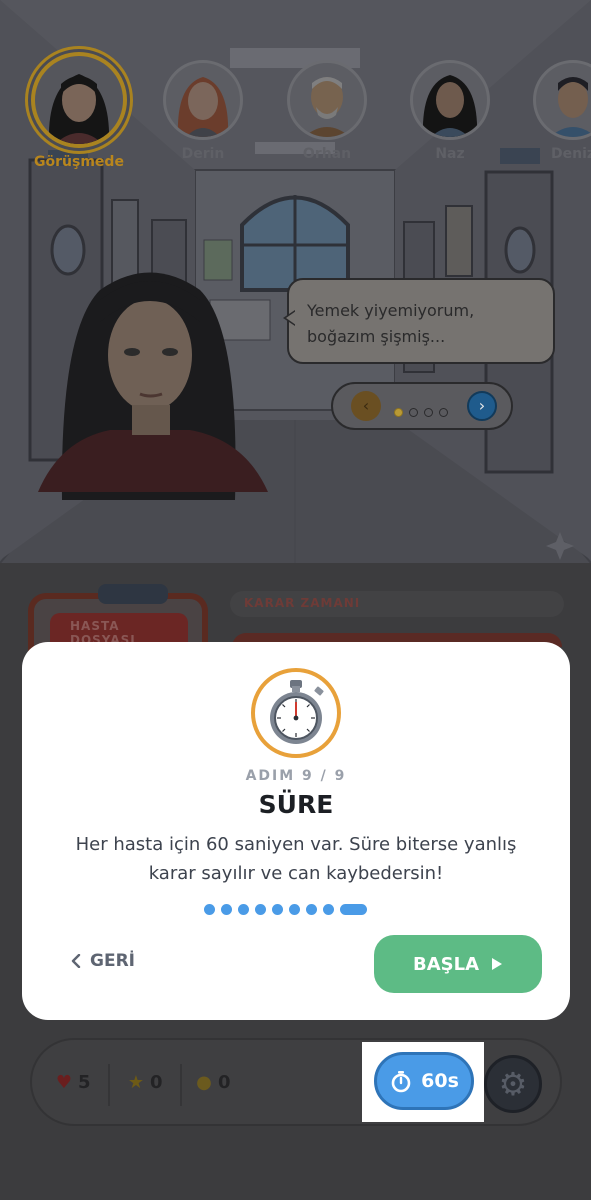 The image size is (591, 1200). I want to click on chevron-right-icon: ›, so click(482, 405).